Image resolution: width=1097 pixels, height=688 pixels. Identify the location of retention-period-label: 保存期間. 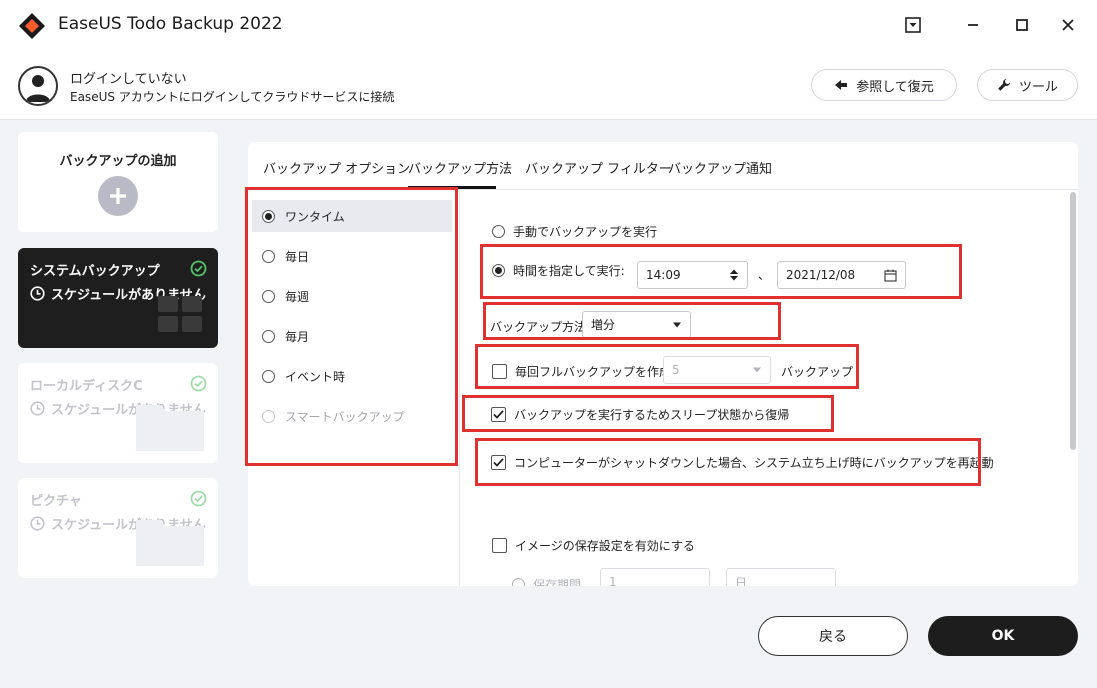
(557, 582).